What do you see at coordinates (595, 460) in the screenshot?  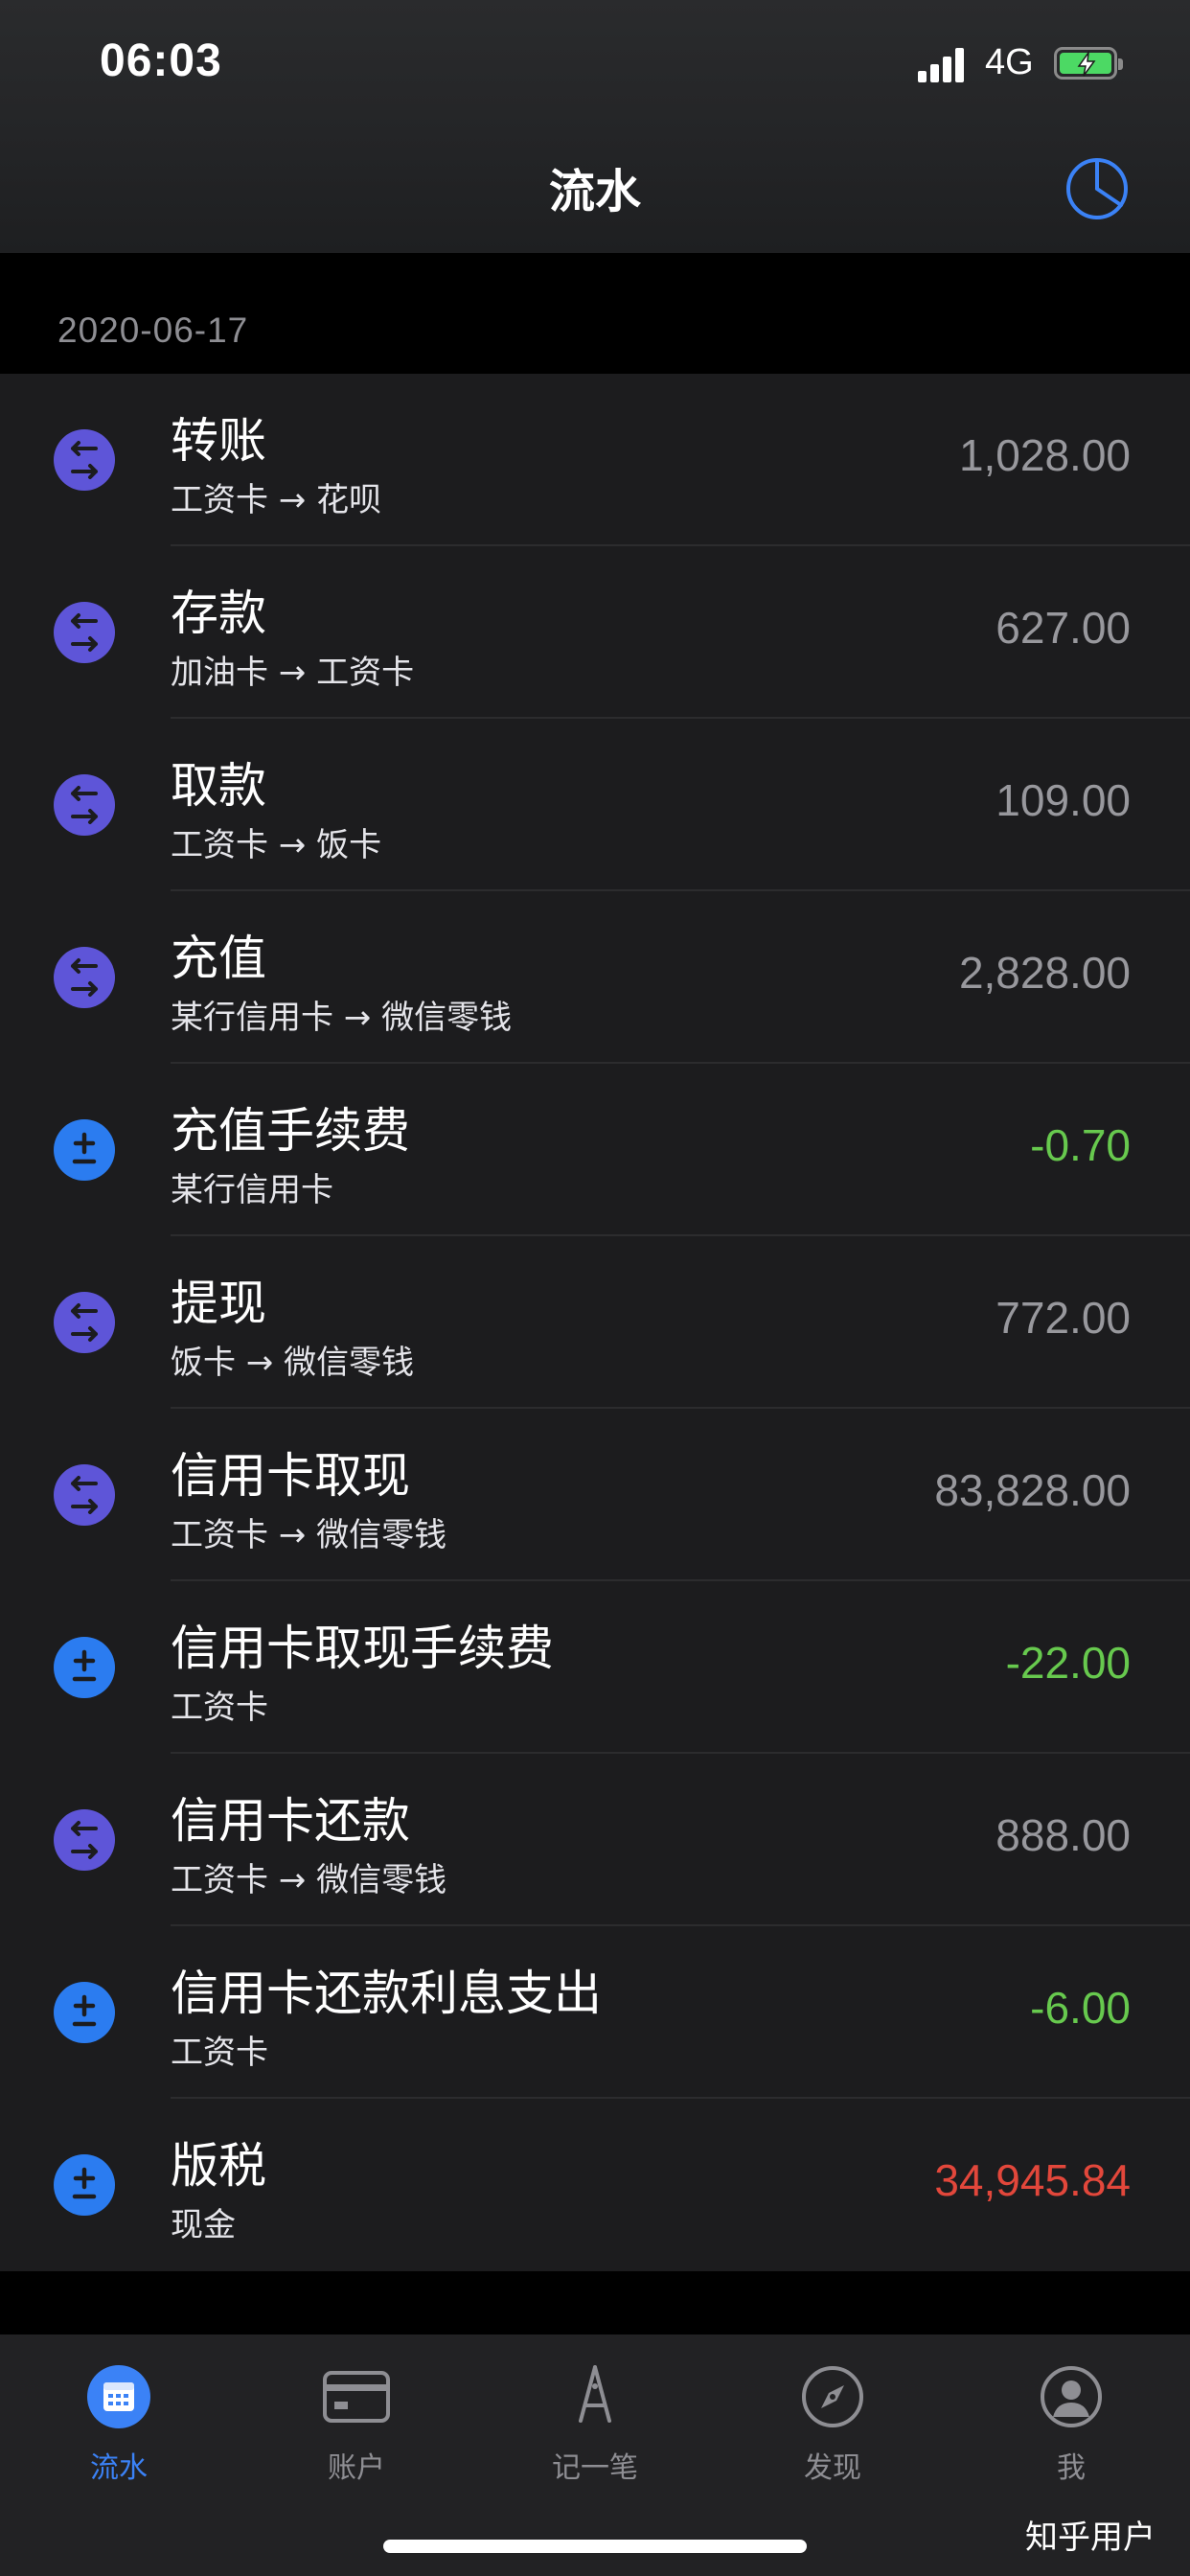 I see `transaction-row: 转账 工资卡 → 花呗 1,028.00` at bounding box center [595, 460].